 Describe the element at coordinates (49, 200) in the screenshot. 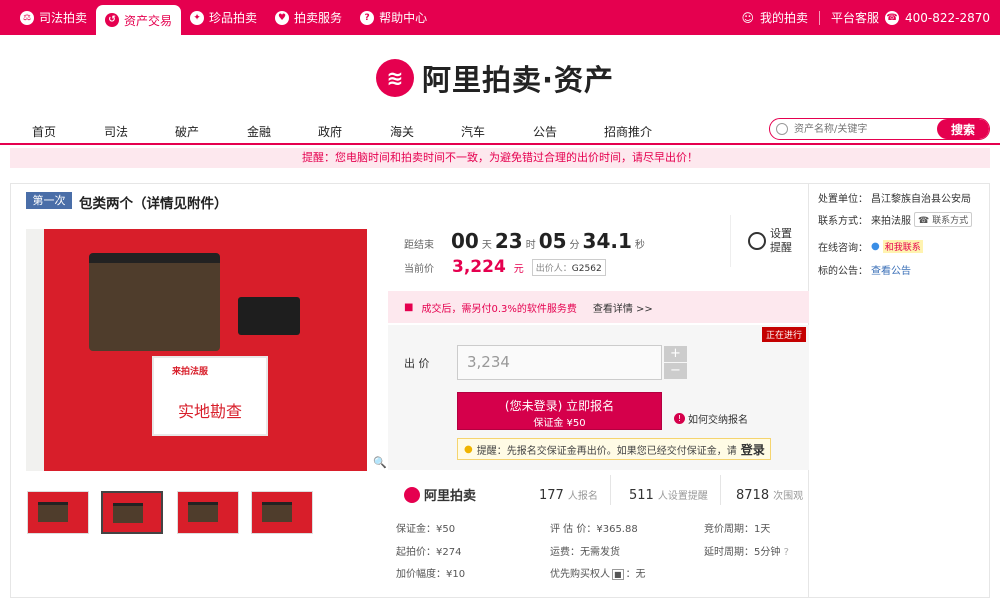

I see `round-badge: 第一次` at that location.